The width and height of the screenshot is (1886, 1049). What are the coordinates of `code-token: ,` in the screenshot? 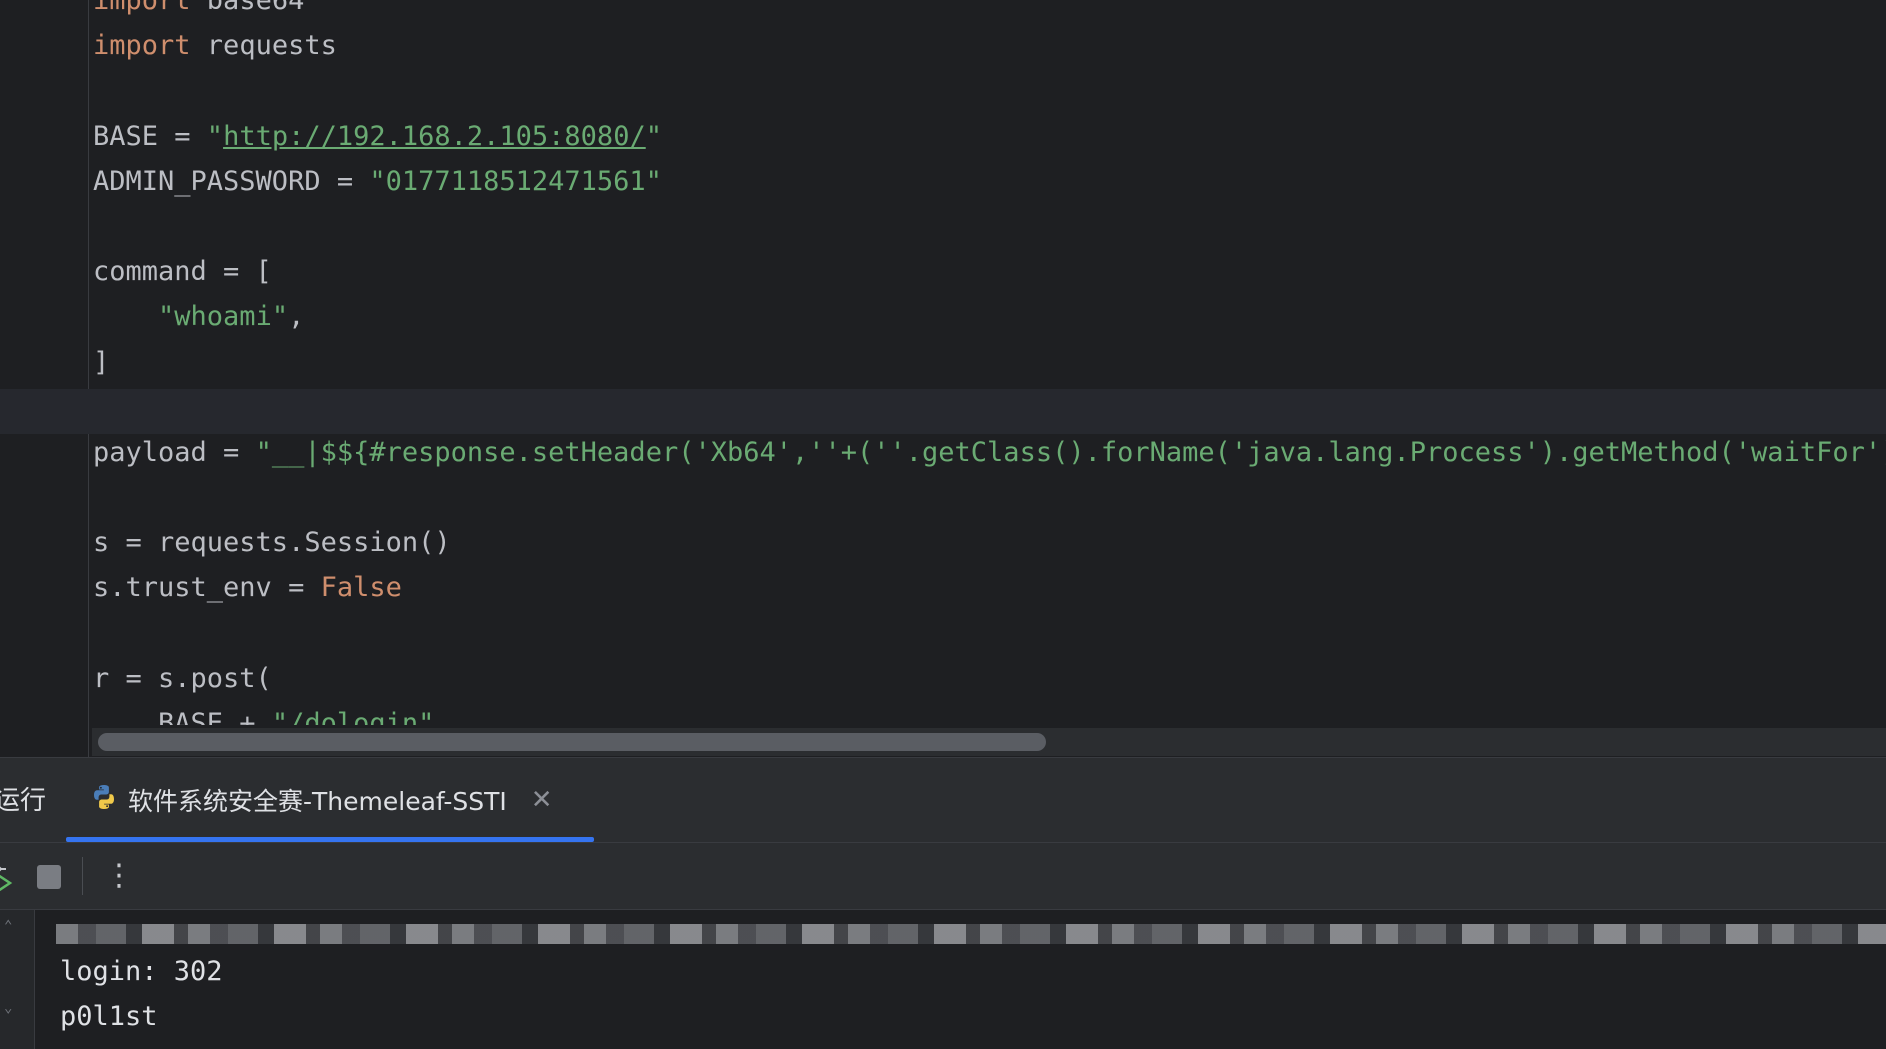 It's located at (296, 317).